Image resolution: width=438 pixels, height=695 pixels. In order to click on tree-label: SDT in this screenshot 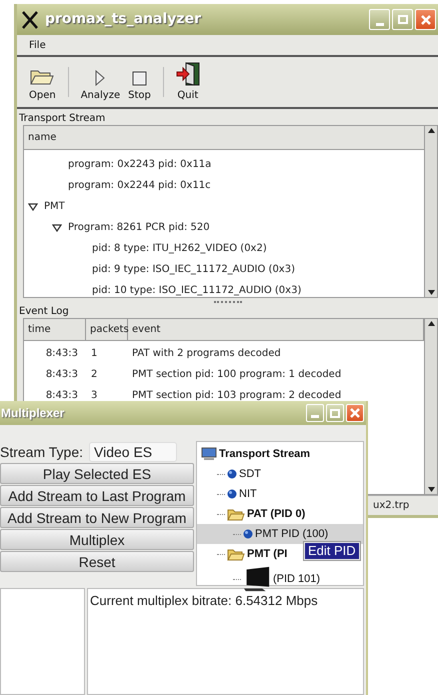, I will do `click(250, 474)`.